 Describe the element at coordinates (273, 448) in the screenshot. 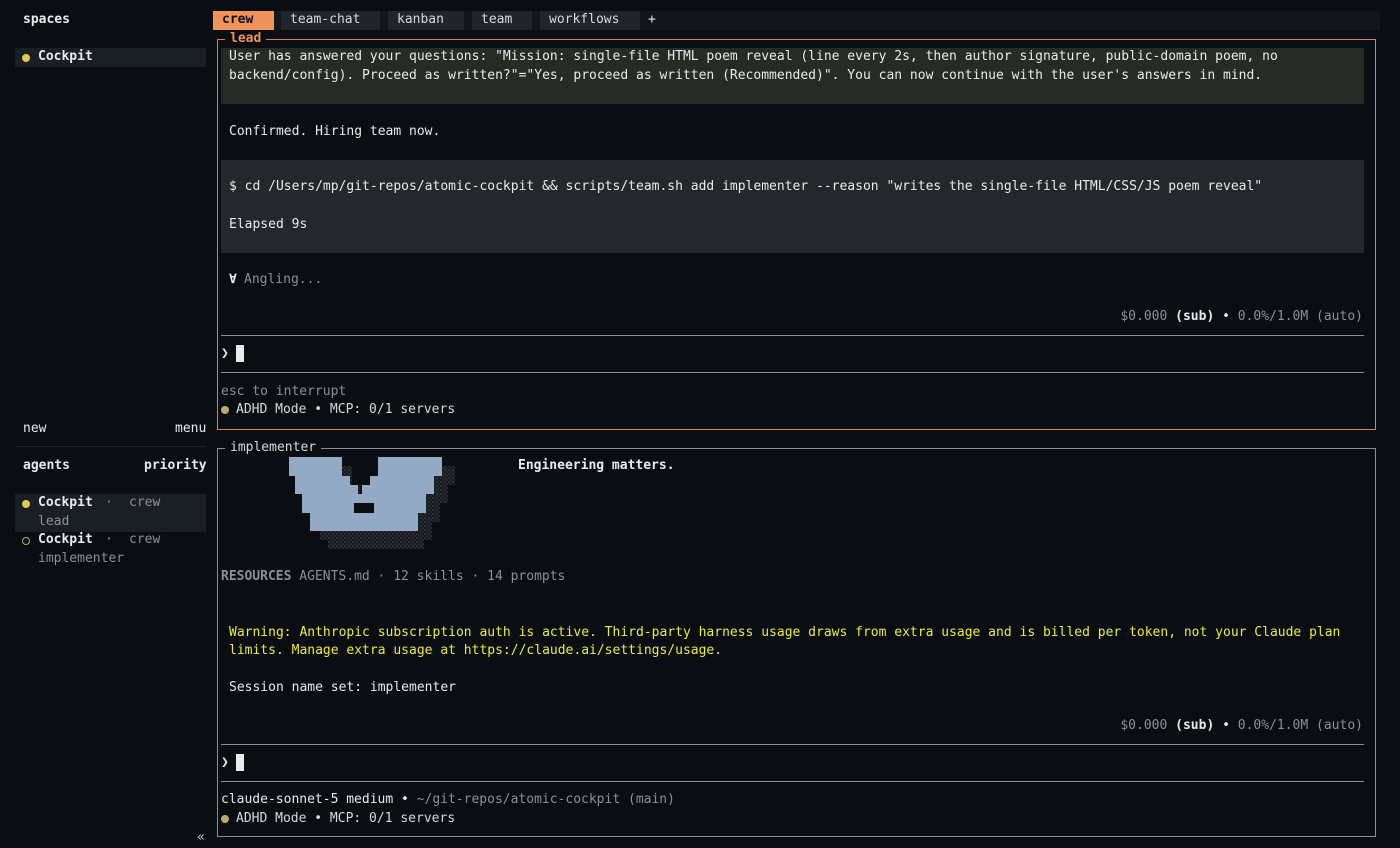

I see `implementer-pane-title: implementer` at that location.